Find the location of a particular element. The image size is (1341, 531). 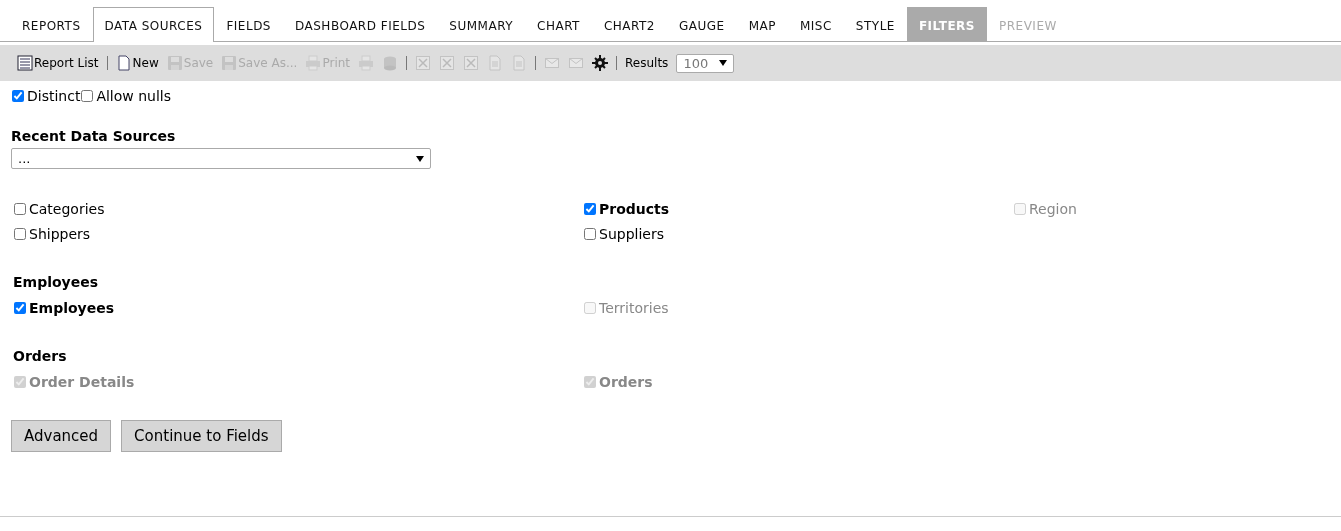

tab: CHART is located at coordinates (558, 25).